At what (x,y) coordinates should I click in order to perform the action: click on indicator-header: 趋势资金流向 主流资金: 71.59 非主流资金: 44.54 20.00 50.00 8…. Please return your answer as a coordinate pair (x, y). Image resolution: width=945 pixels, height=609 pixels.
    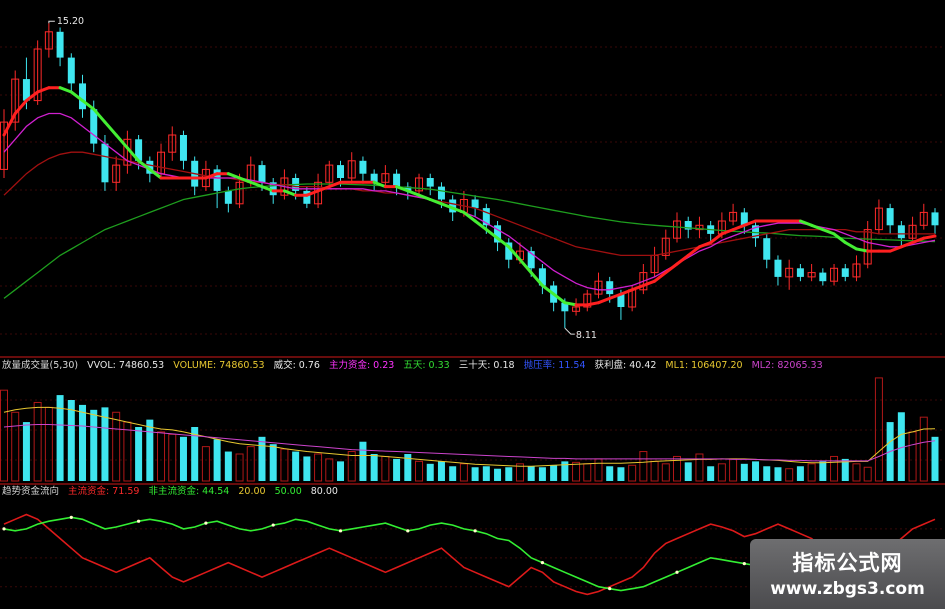
    Looking at the image, I should click on (170, 491).